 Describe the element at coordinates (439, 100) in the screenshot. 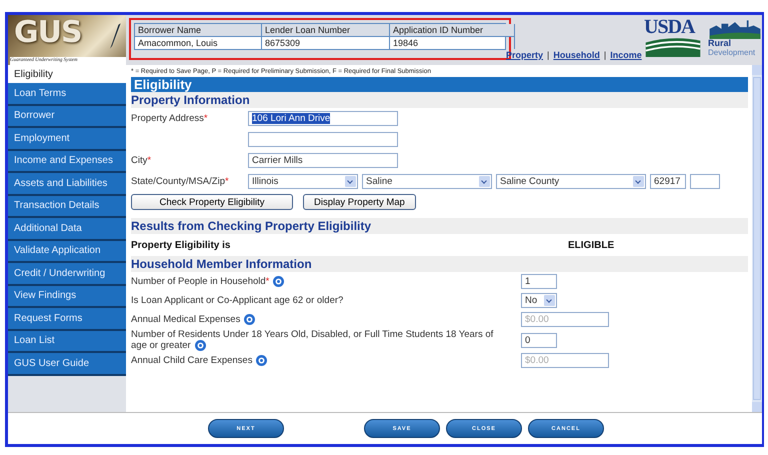

I see `section-heading: Property Information` at that location.